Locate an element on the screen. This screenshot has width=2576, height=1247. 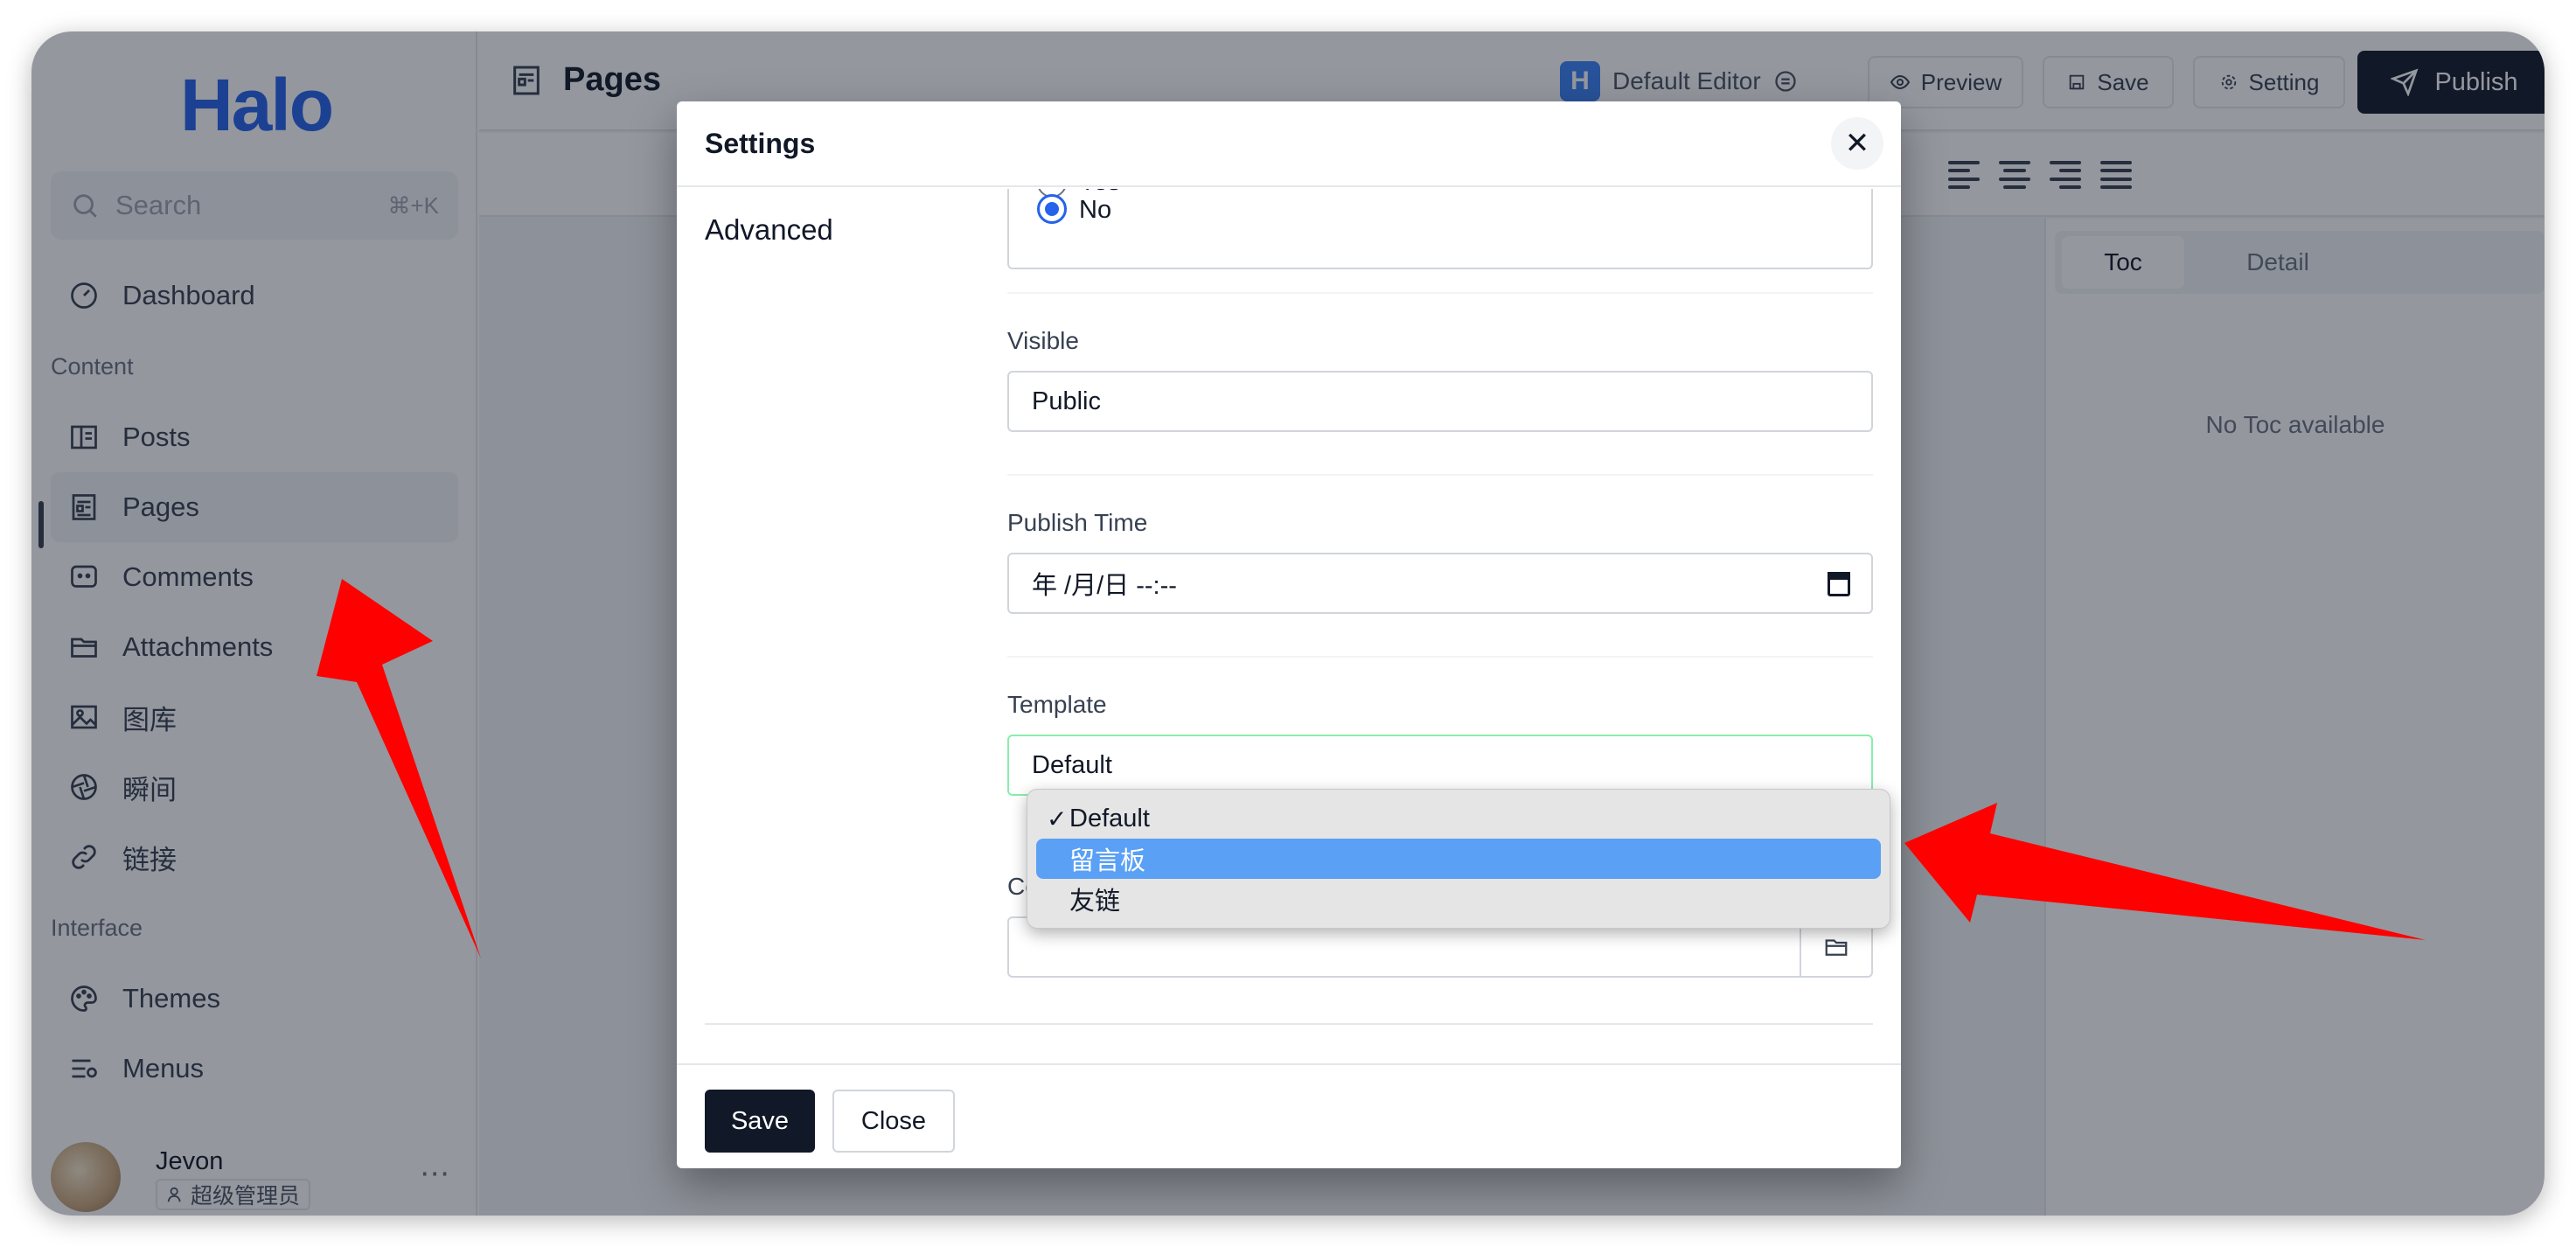
publish-time-value: 年 /月/日 --:-- is located at coordinates (1104, 586).